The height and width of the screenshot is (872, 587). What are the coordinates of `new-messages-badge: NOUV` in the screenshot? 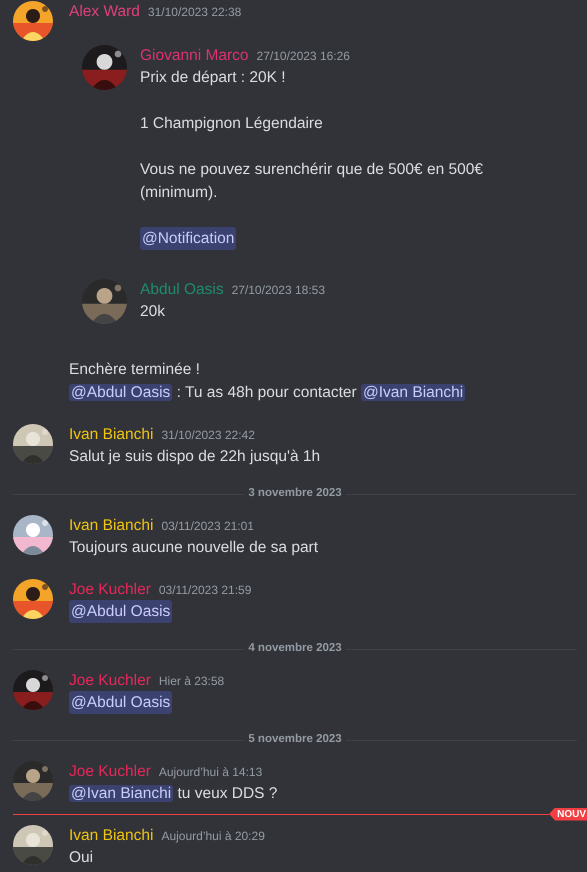 It's located at (568, 814).